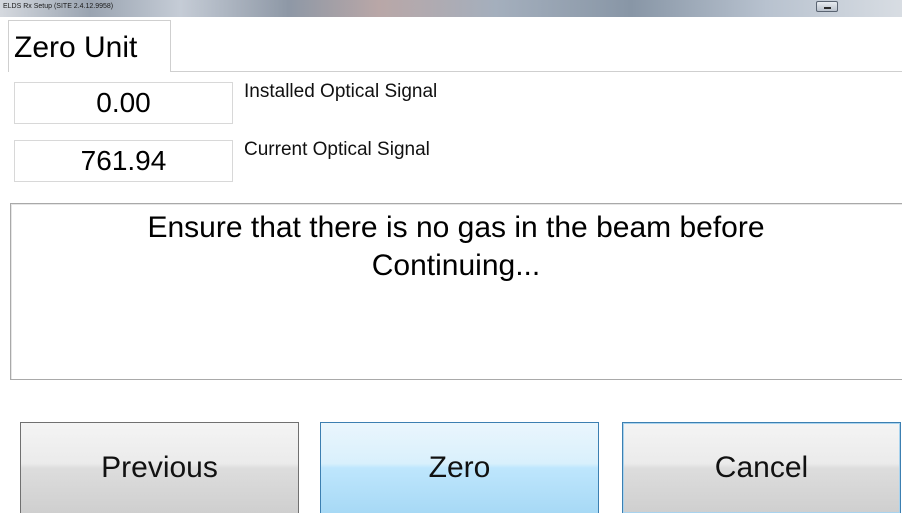  What do you see at coordinates (123, 161) in the screenshot?
I see `current-signal-value: 761.94` at bounding box center [123, 161].